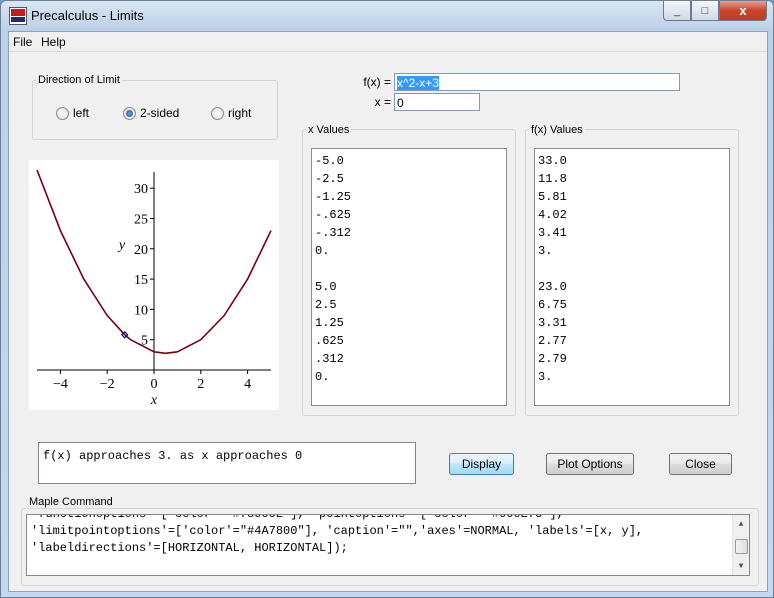 The height and width of the screenshot is (598, 774). Describe the element at coordinates (60, 384) in the screenshot. I see `x-tick-label: −4` at that location.